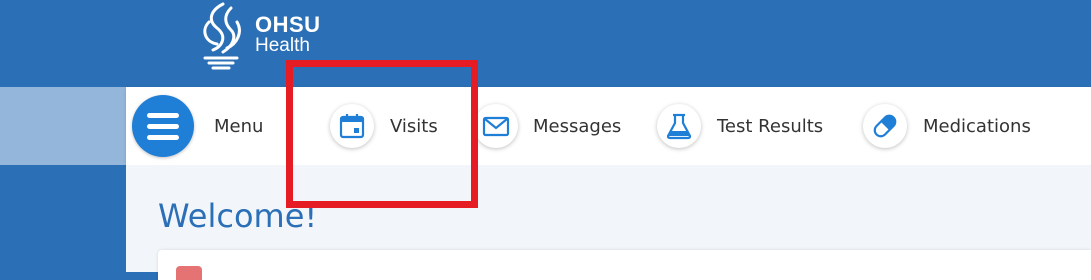  I want to click on calendar-card-icon, so click(189, 273).